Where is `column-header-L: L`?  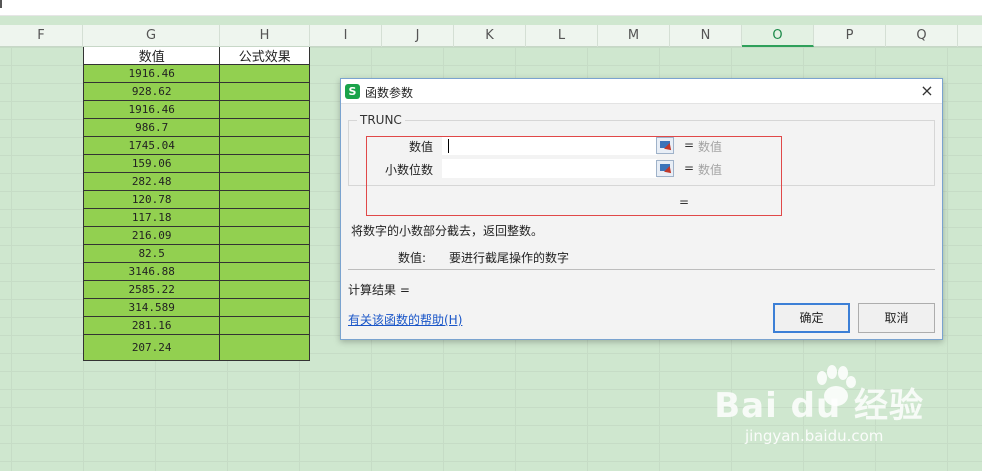
column-header-L: L is located at coordinates (562, 36).